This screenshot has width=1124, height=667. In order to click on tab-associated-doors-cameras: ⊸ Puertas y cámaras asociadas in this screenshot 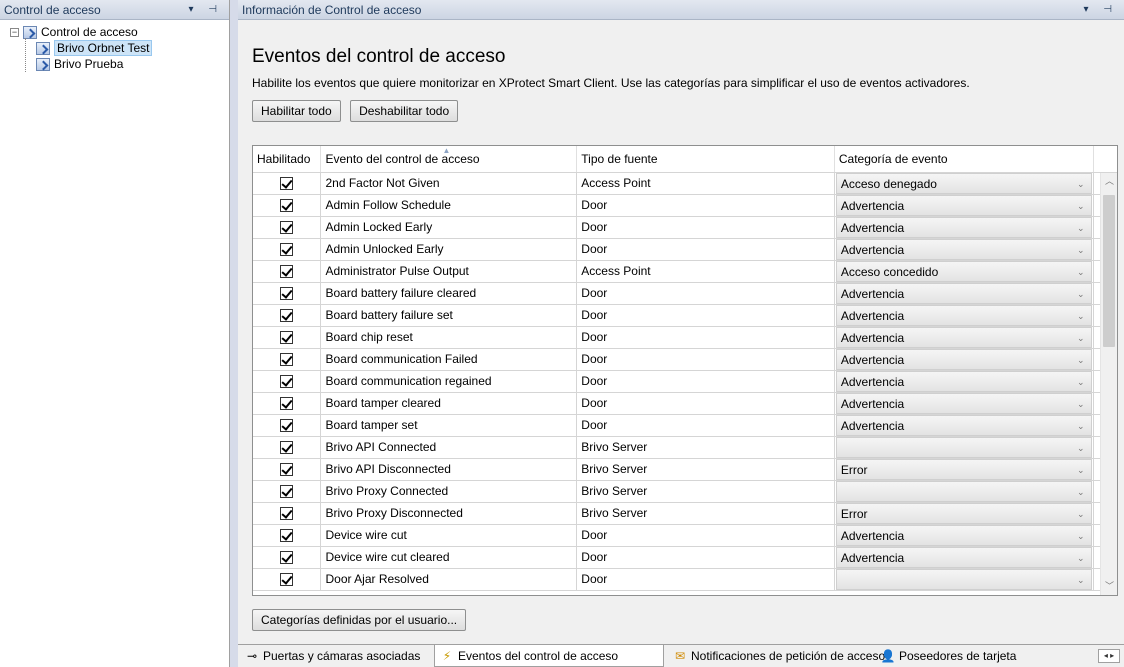, I will do `click(335, 656)`.